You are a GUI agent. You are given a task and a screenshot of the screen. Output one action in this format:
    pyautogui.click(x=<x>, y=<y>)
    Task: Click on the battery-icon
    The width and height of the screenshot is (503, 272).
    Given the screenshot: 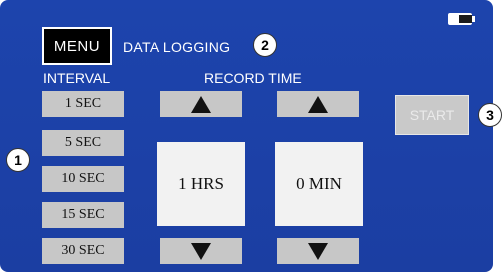 What is the action you would take?
    pyautogui.click(x=460, y=19)
    